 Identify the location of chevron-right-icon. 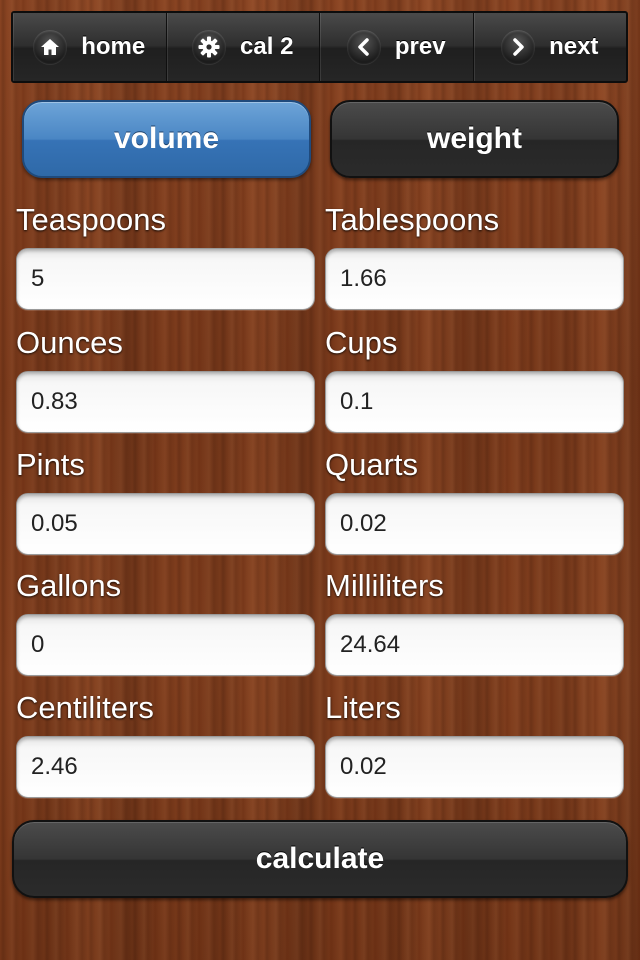
(518, 47).